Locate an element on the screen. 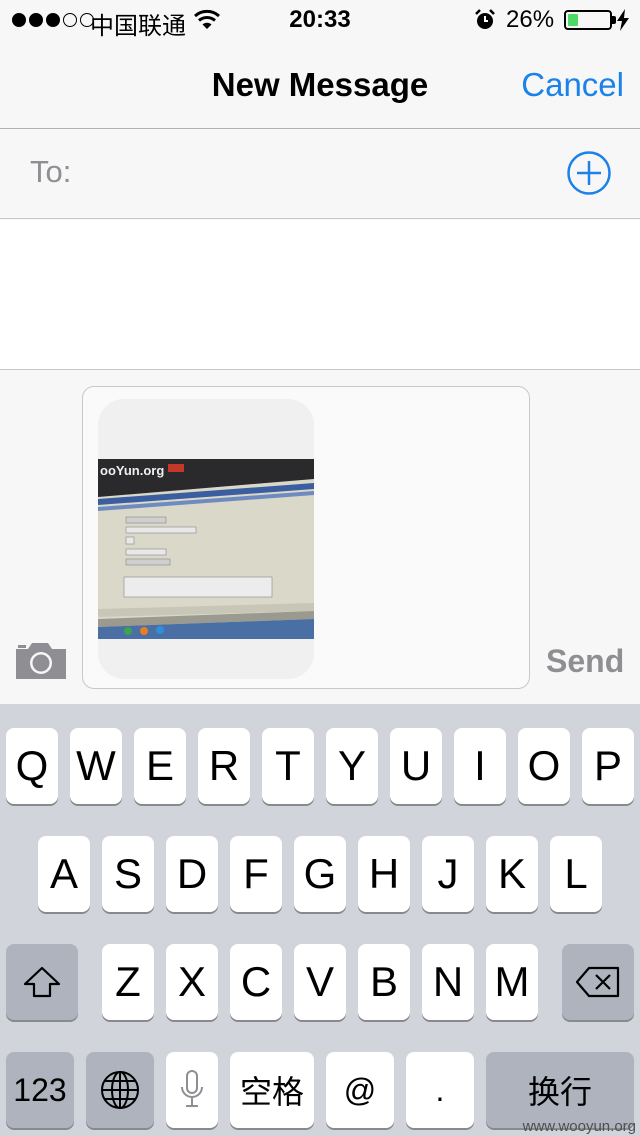 The width and height of the screenshot is (640, 1136). backspace-icon is located at coordinates (597, 982).